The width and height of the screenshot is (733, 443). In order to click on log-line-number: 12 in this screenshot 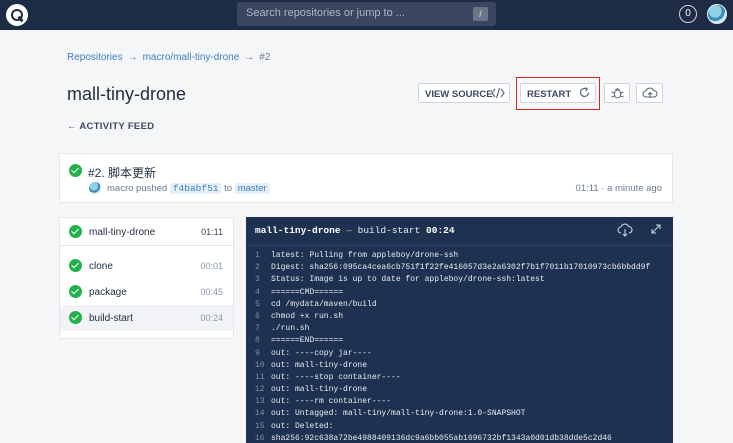, I will do `click(262, 389)`.